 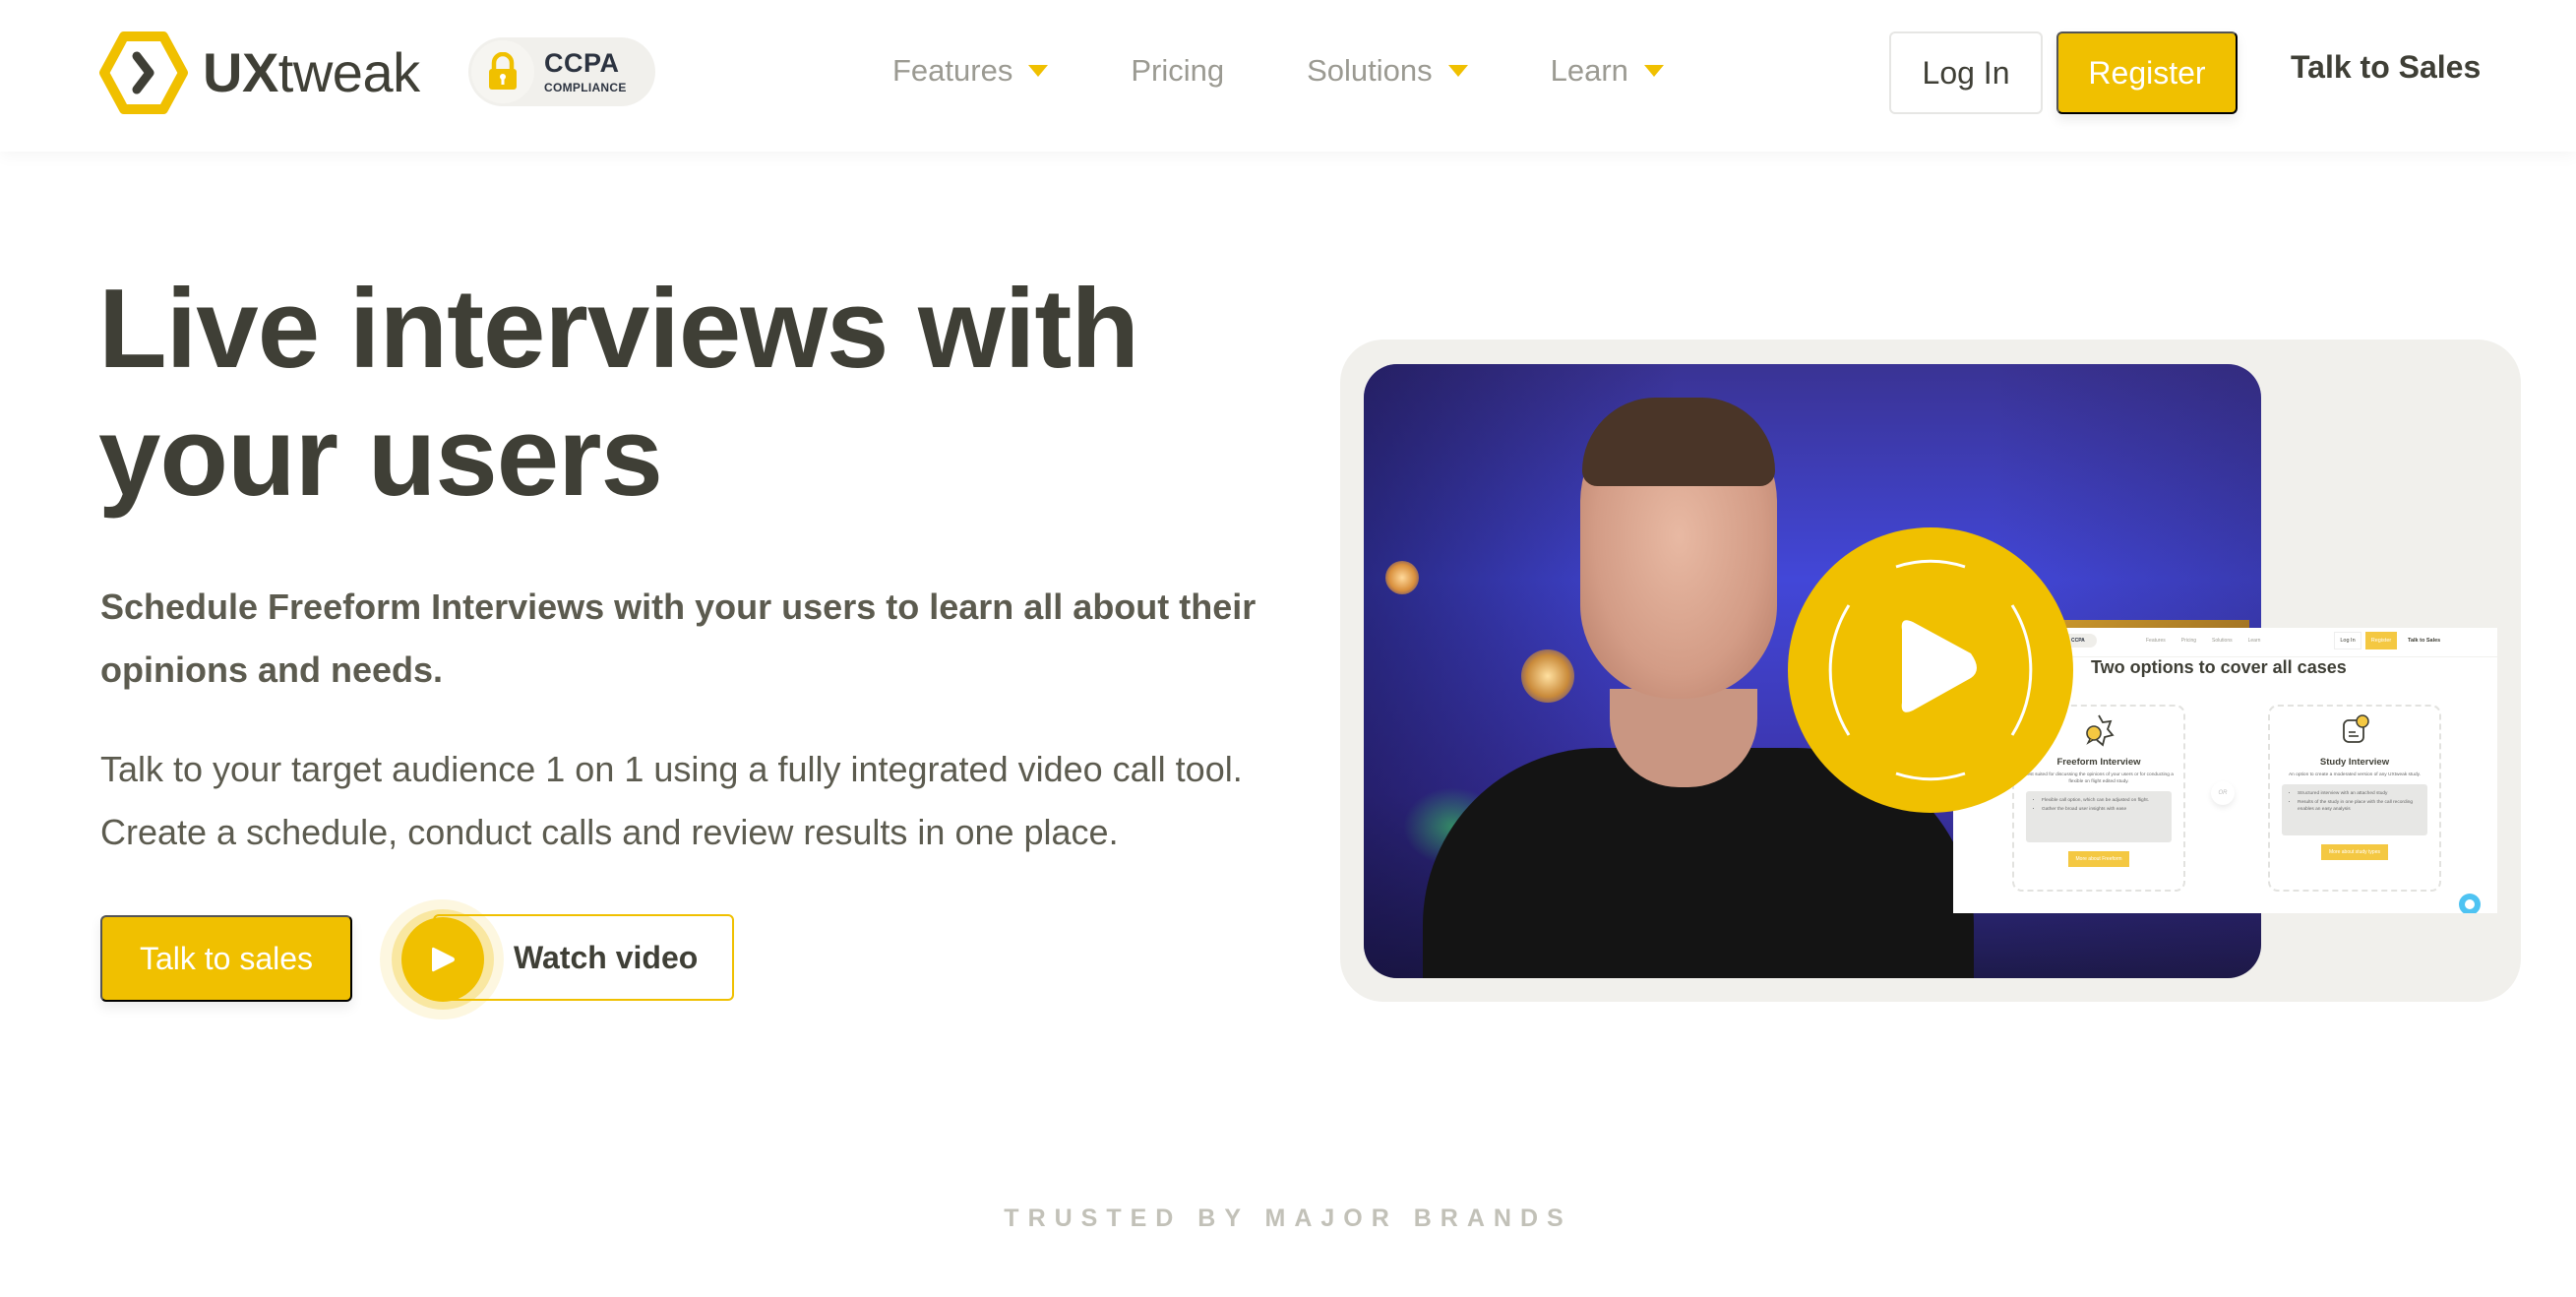 I want to click on inset-nav-item: Solutions, so click(x=2222, y=641).